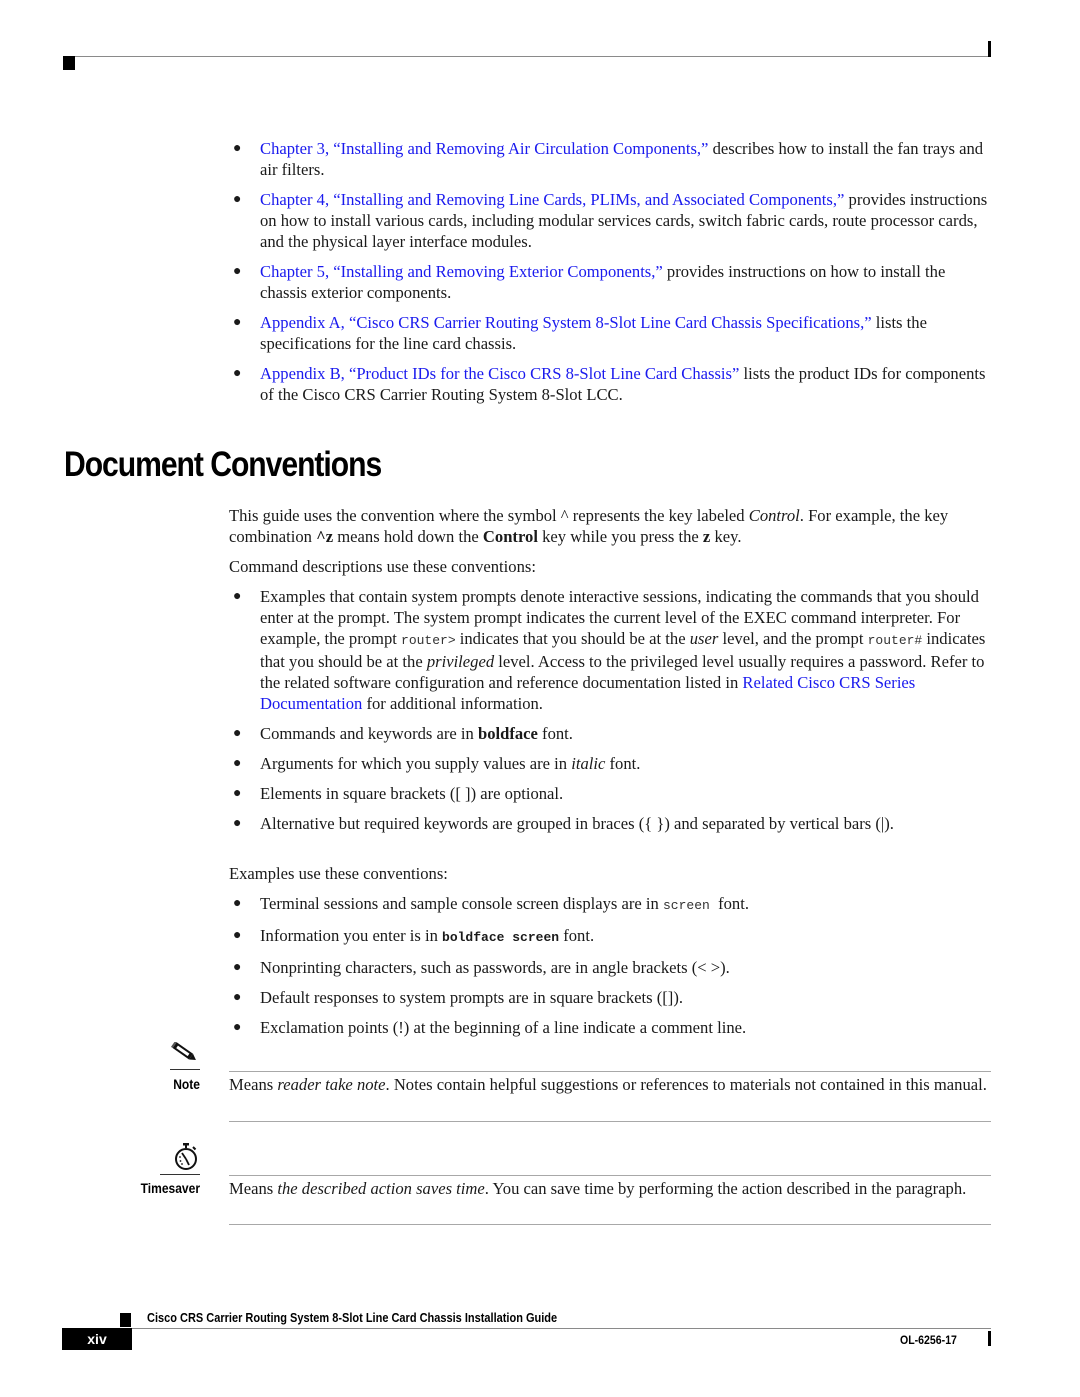 Image resolution: width=1080 pixels, height=1397 pixels. I want to click on note-icon-rule, so click(185, 1069).